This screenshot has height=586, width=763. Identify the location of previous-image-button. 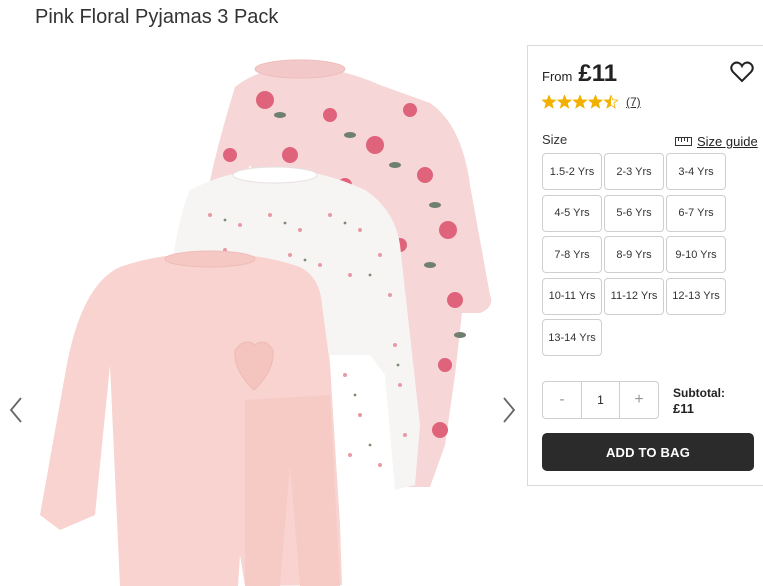
(16, 410).